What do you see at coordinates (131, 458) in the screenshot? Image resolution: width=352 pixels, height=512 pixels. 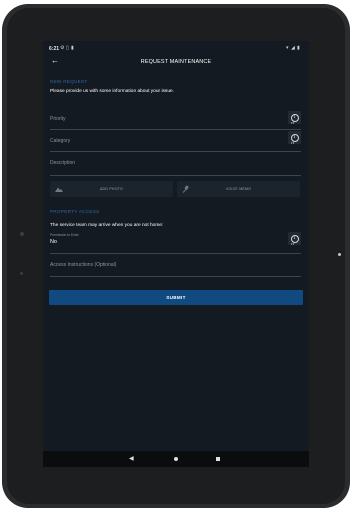 I see `nav-back-icon: ◀` at bounding box center [131, 458].